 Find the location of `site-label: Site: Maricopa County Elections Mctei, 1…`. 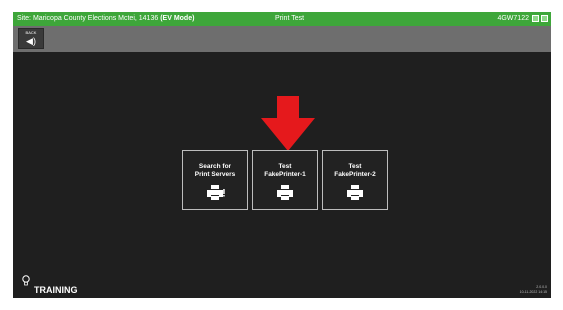

site-label: Site: Maricopa County Elections Mctei, 1… is located at coordinates (105, 18).